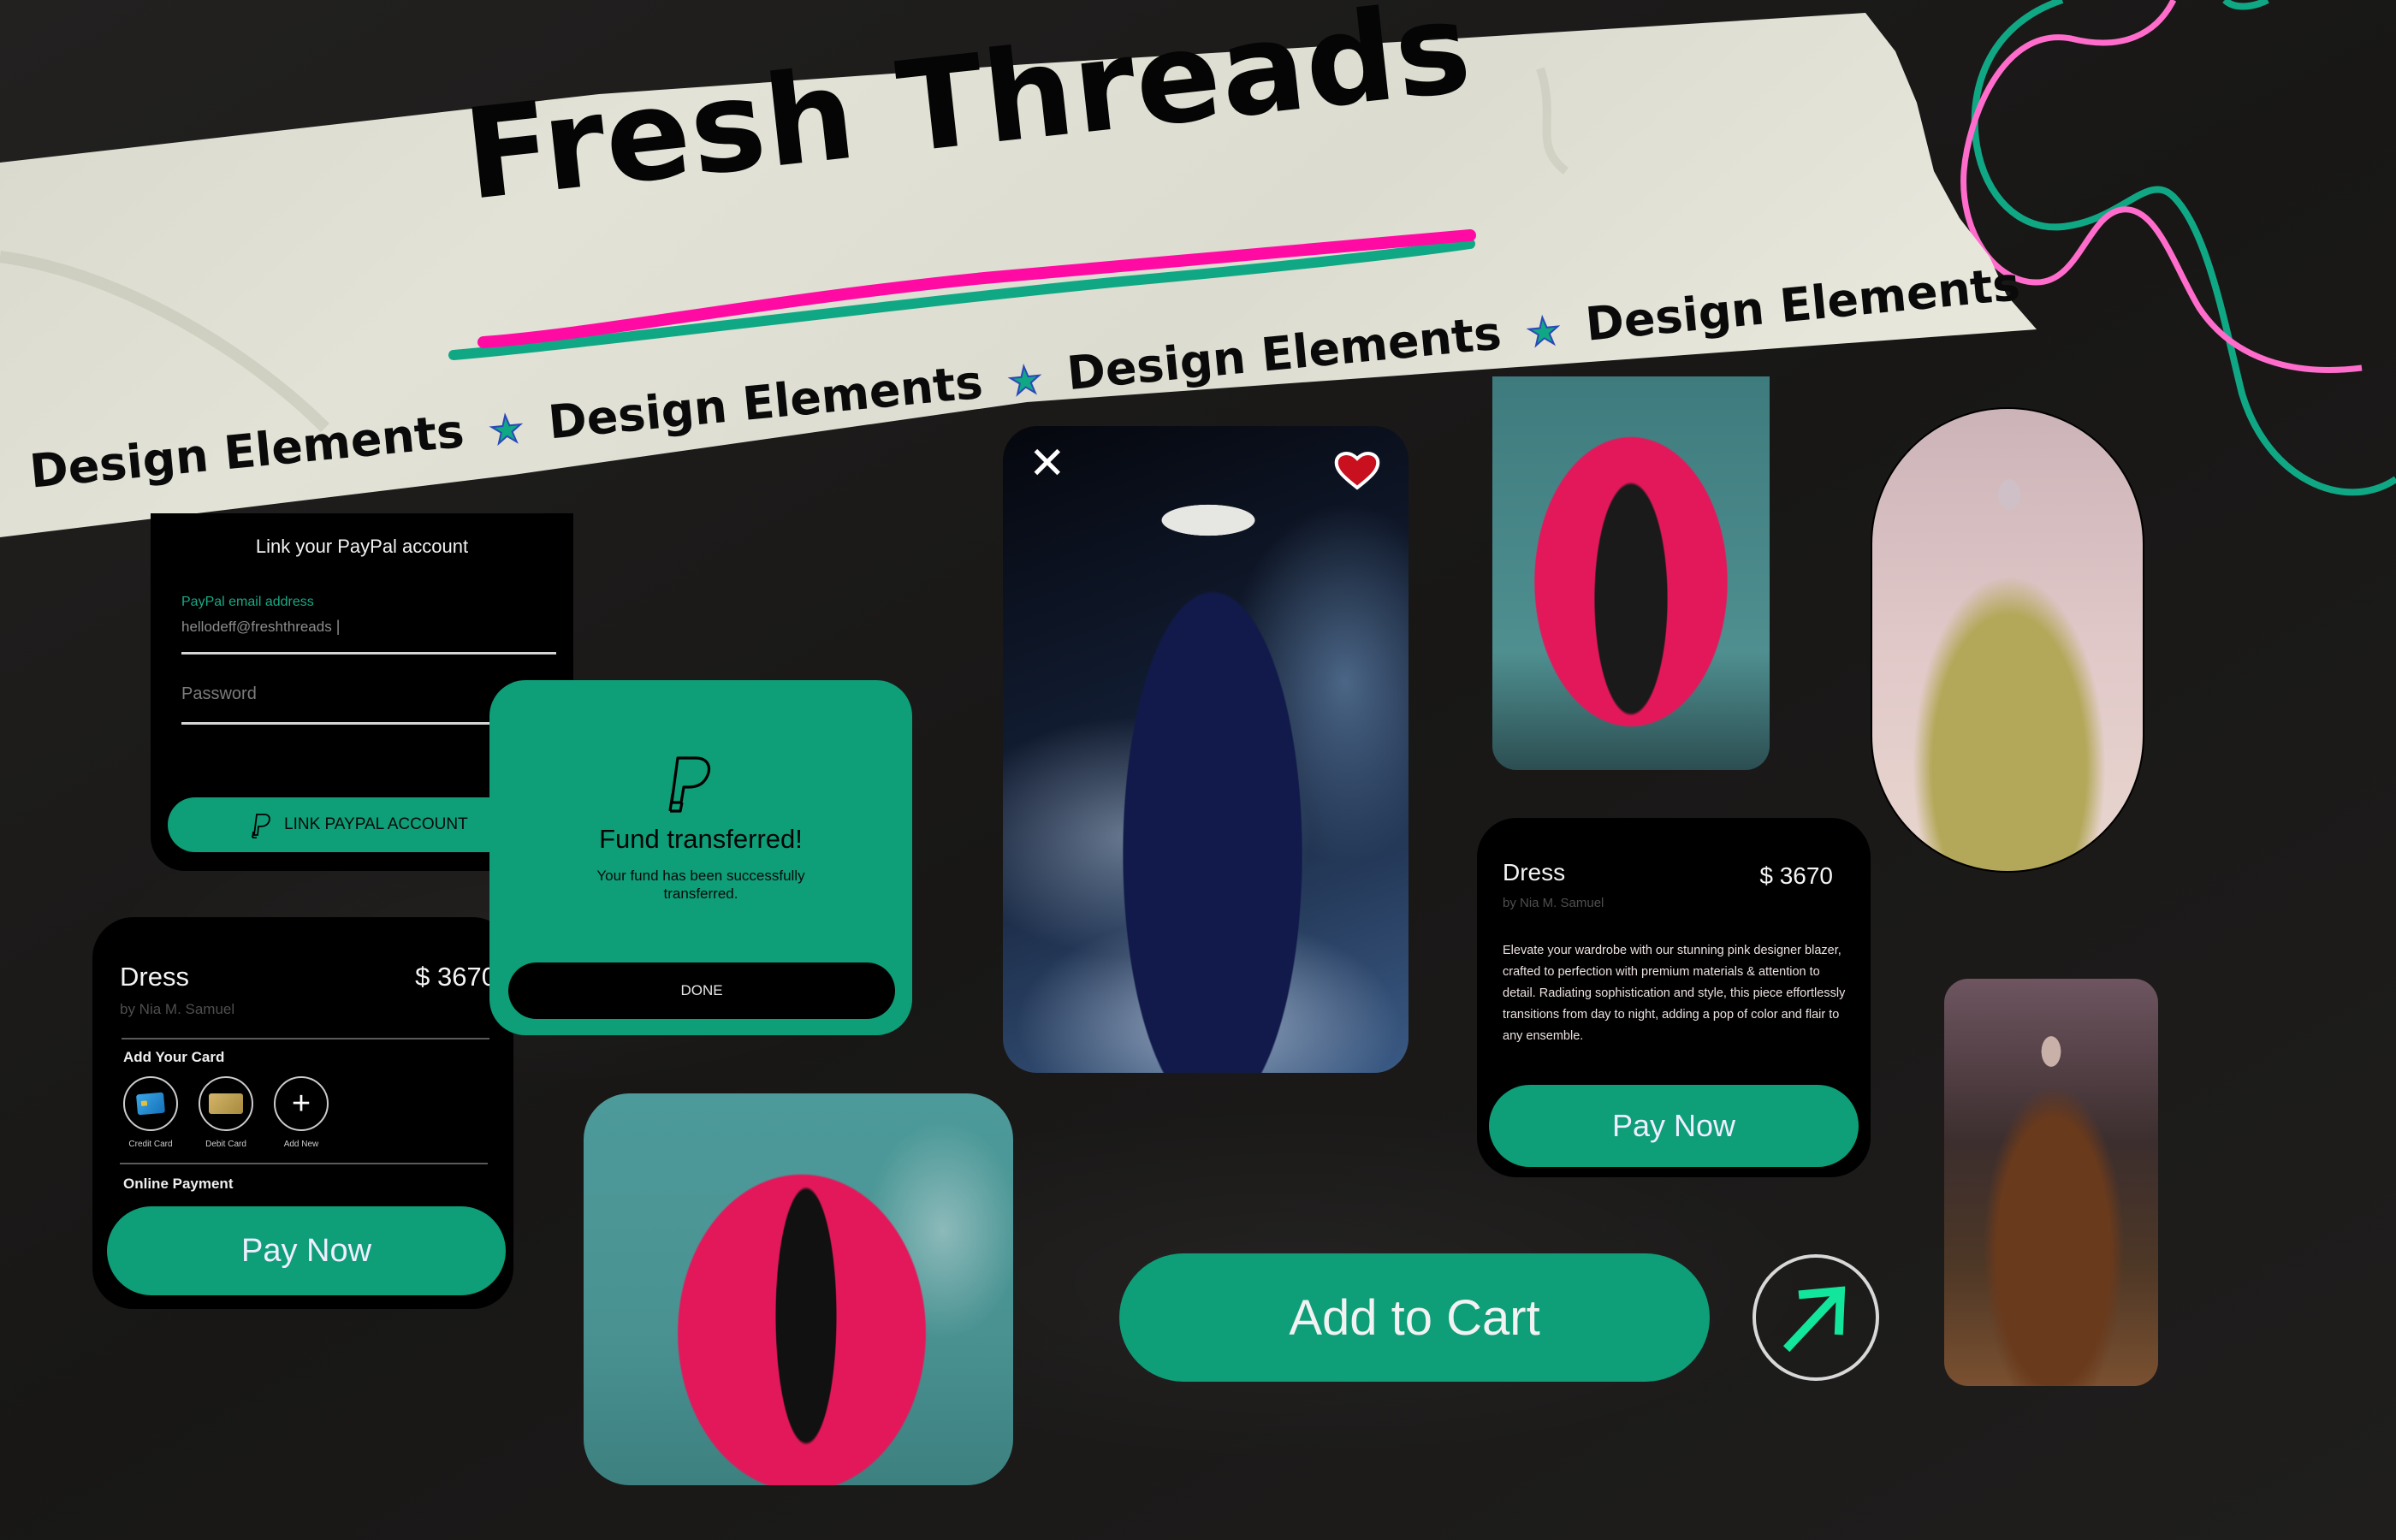  What do you see at coordinates (1631, 573) in the screenshot?
I see `product-image-blazer-top` at bounding box center [1631, 573].